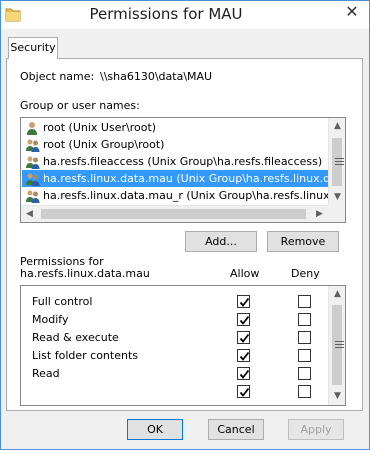 The width and height of the screenshot is (370, 450). I want to click on apply-button: Apply, so click(316, 429).